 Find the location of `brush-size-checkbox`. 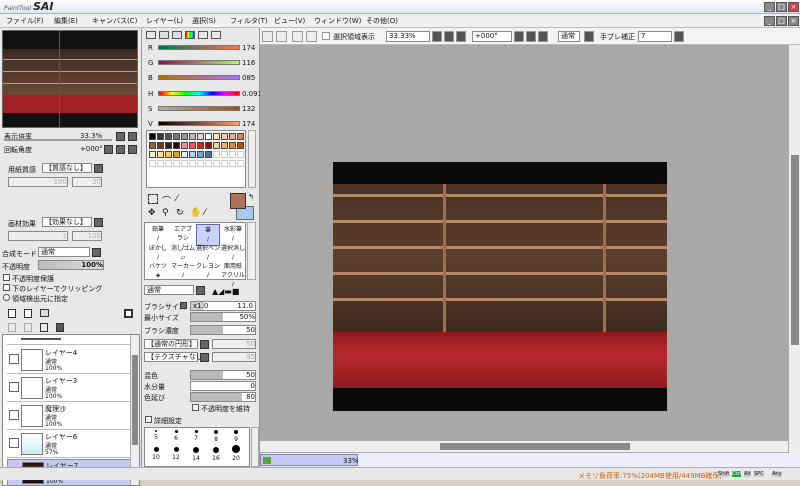

brush-size-checkbox is located at coordinates (183, 305).